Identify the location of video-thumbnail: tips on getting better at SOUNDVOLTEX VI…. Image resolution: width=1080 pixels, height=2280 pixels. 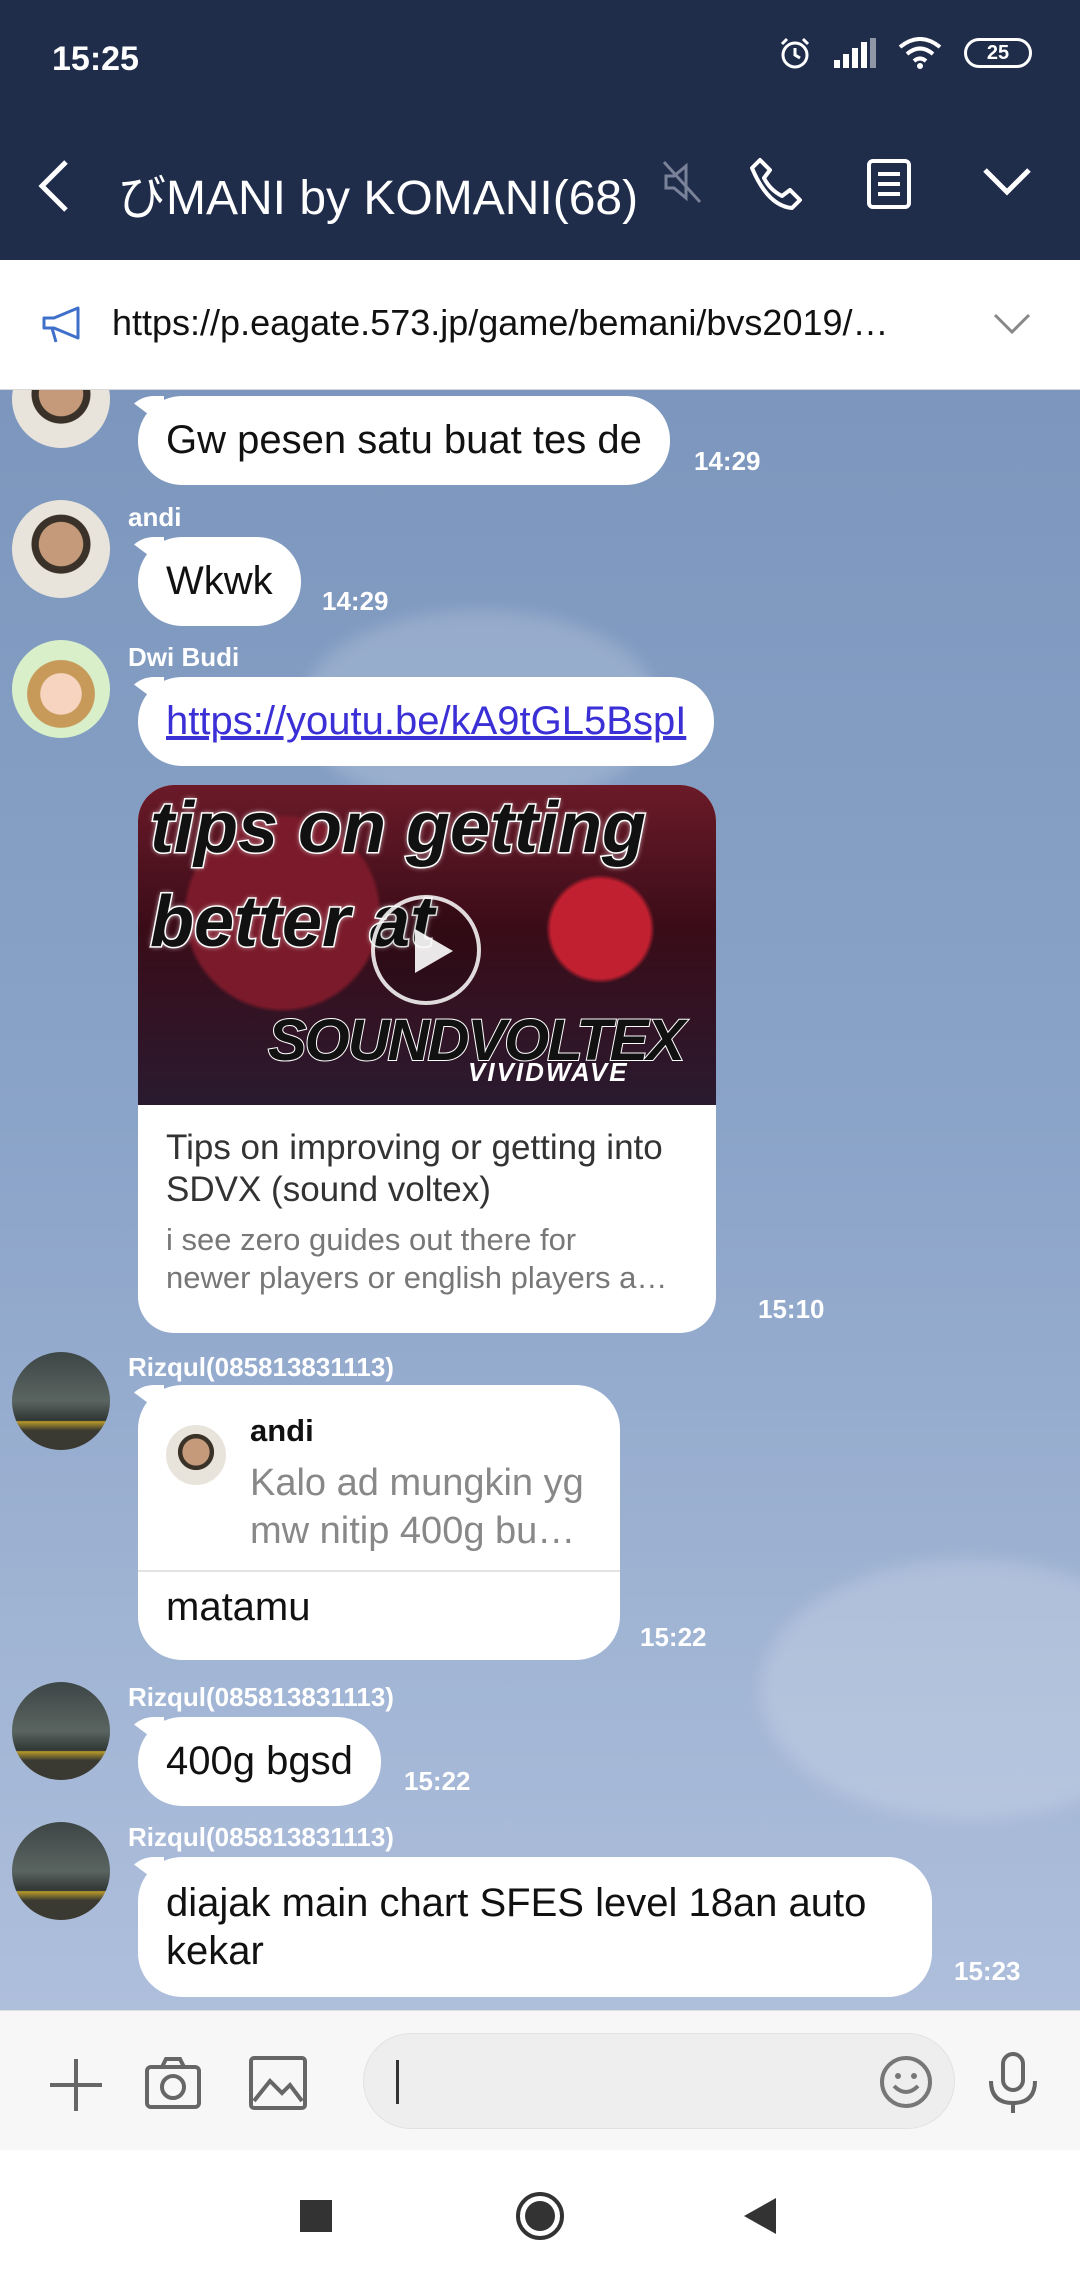
(427, 945).